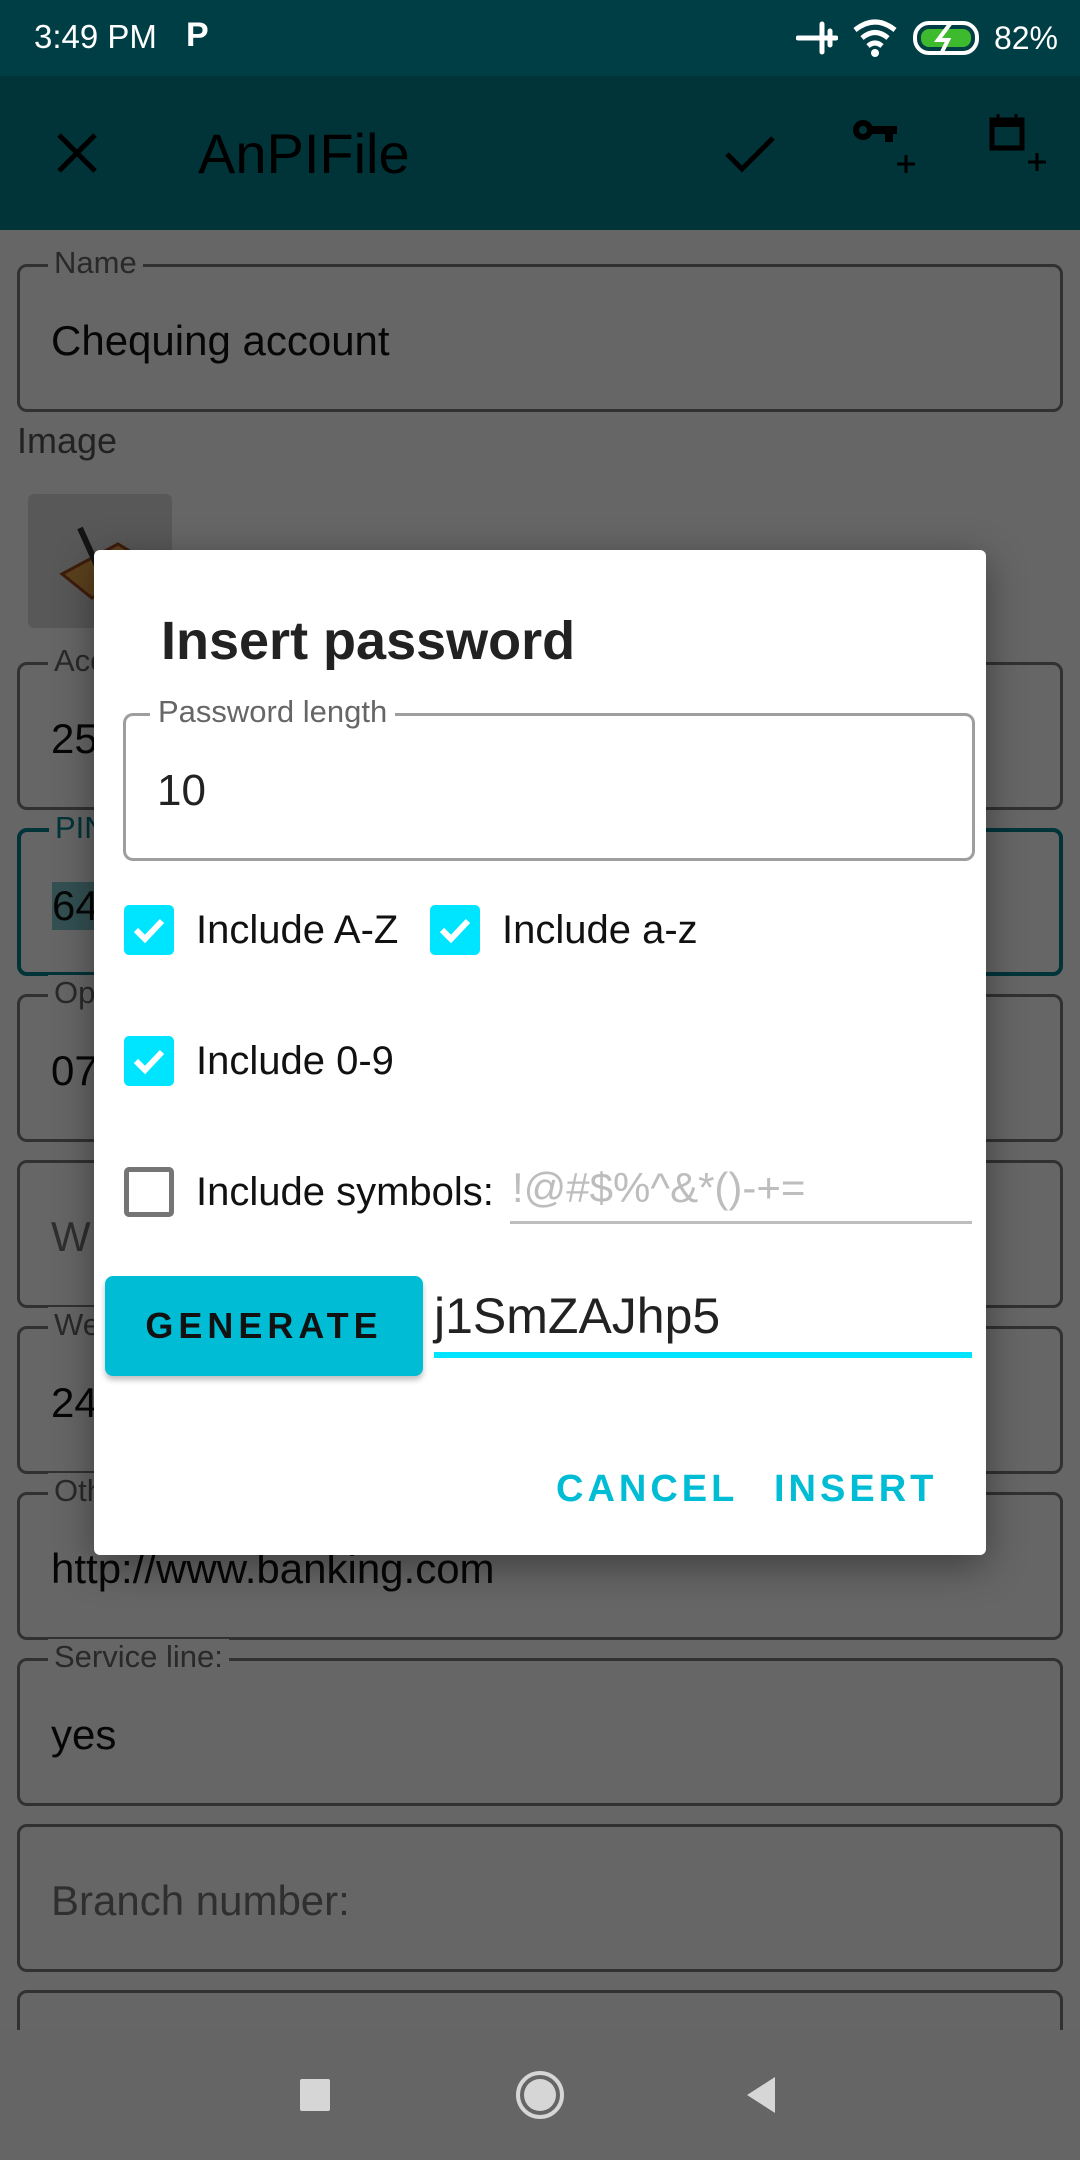  Describe the element at coordinates (261, 930) in the screenshot. I see `include-uppercase-checkbox: Include A-Z` at that location.